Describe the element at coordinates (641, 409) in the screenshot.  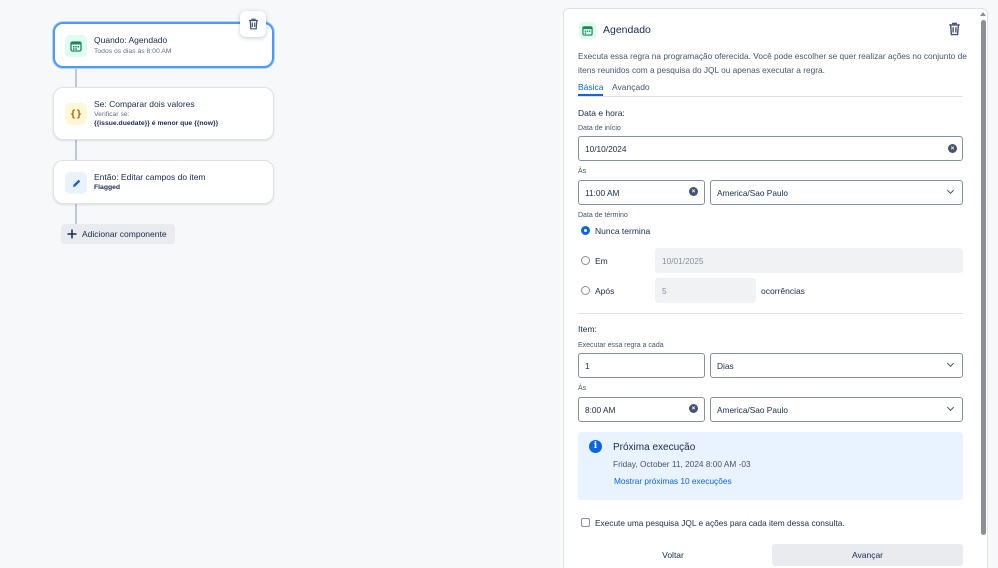
I see `item-time-input: 8:00 AM` at that location.